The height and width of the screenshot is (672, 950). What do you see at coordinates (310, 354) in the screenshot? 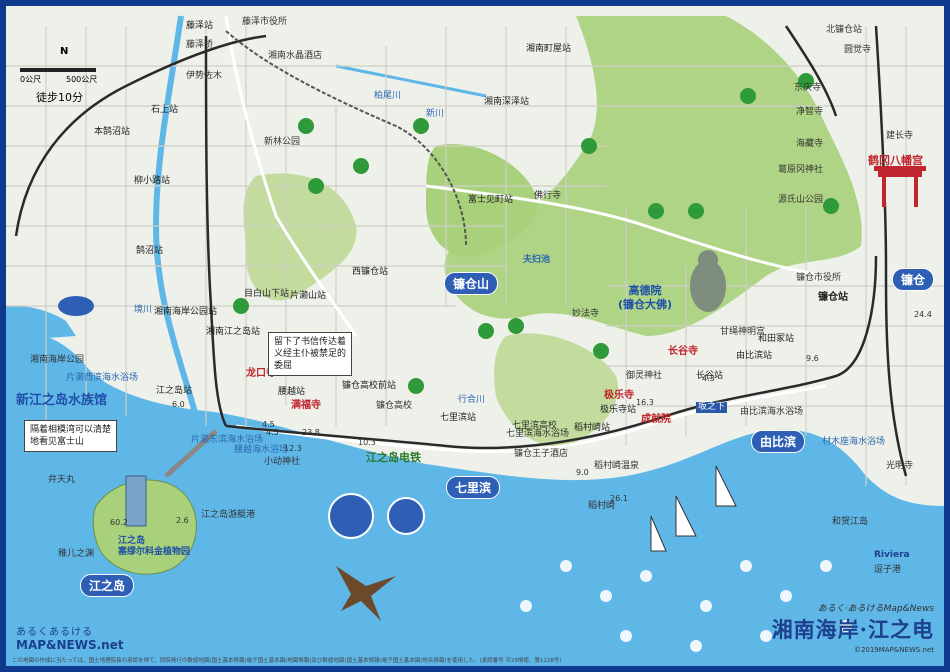
I see `note-book: 留下了书信传达着 义经主仆被禁足的 委屈` at bounding box center [310, 354].